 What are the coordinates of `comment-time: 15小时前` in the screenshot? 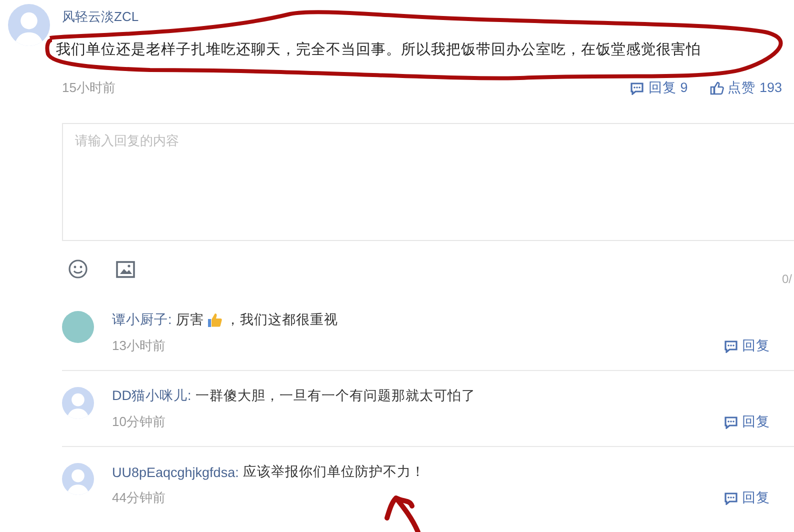 It's located at (89, 88).